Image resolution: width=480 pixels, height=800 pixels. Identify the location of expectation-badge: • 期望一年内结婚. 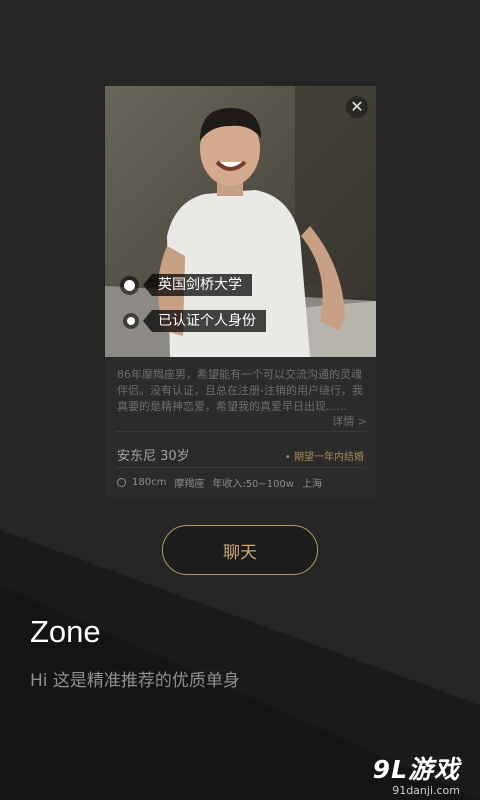
(324, 457).